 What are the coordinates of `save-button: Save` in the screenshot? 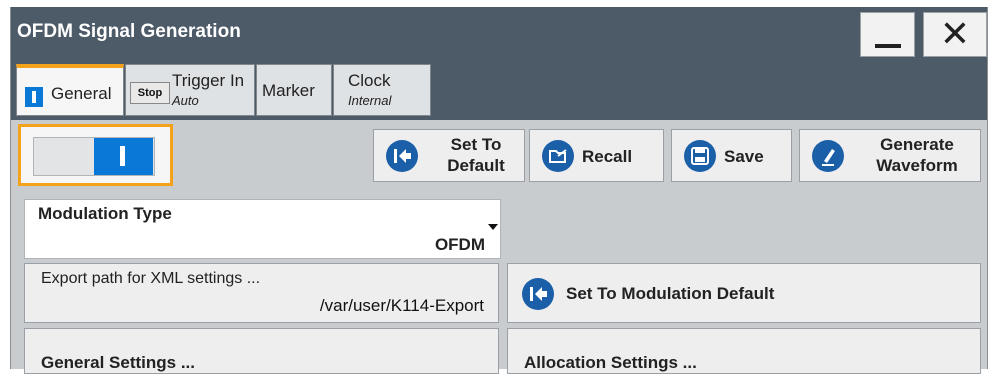 It's located at (731, 155).